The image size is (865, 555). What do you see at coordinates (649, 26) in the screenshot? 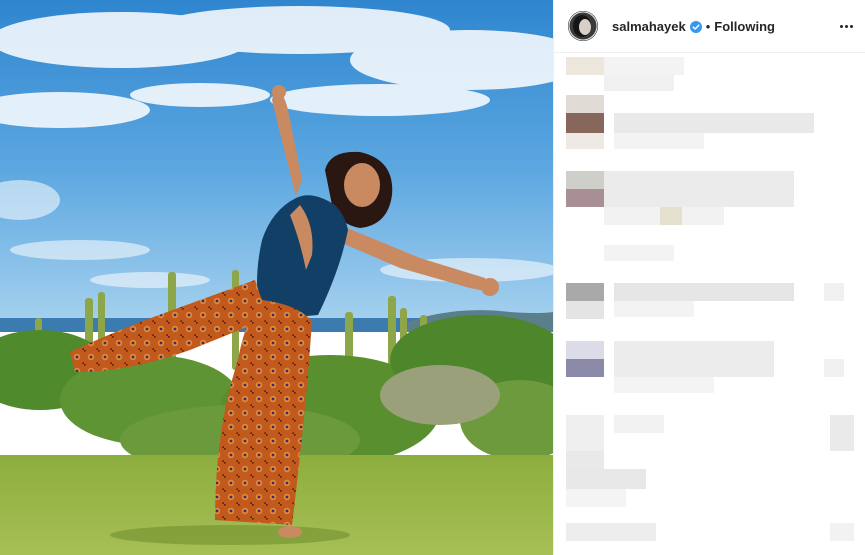
I see `username-link: salmahayek` at bounding box center [649, 26].